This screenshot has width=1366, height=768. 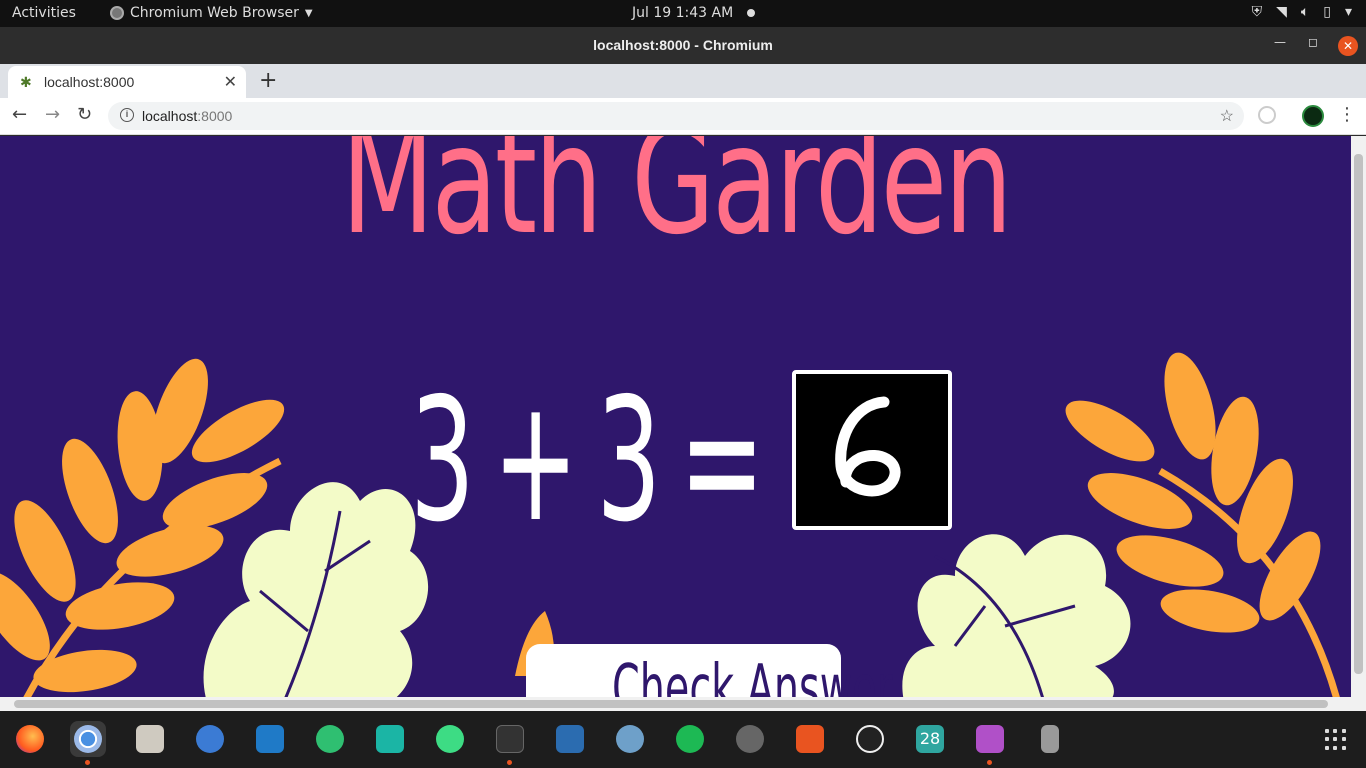 I want to click on url-host: localhost, so click(x=170, y=116).